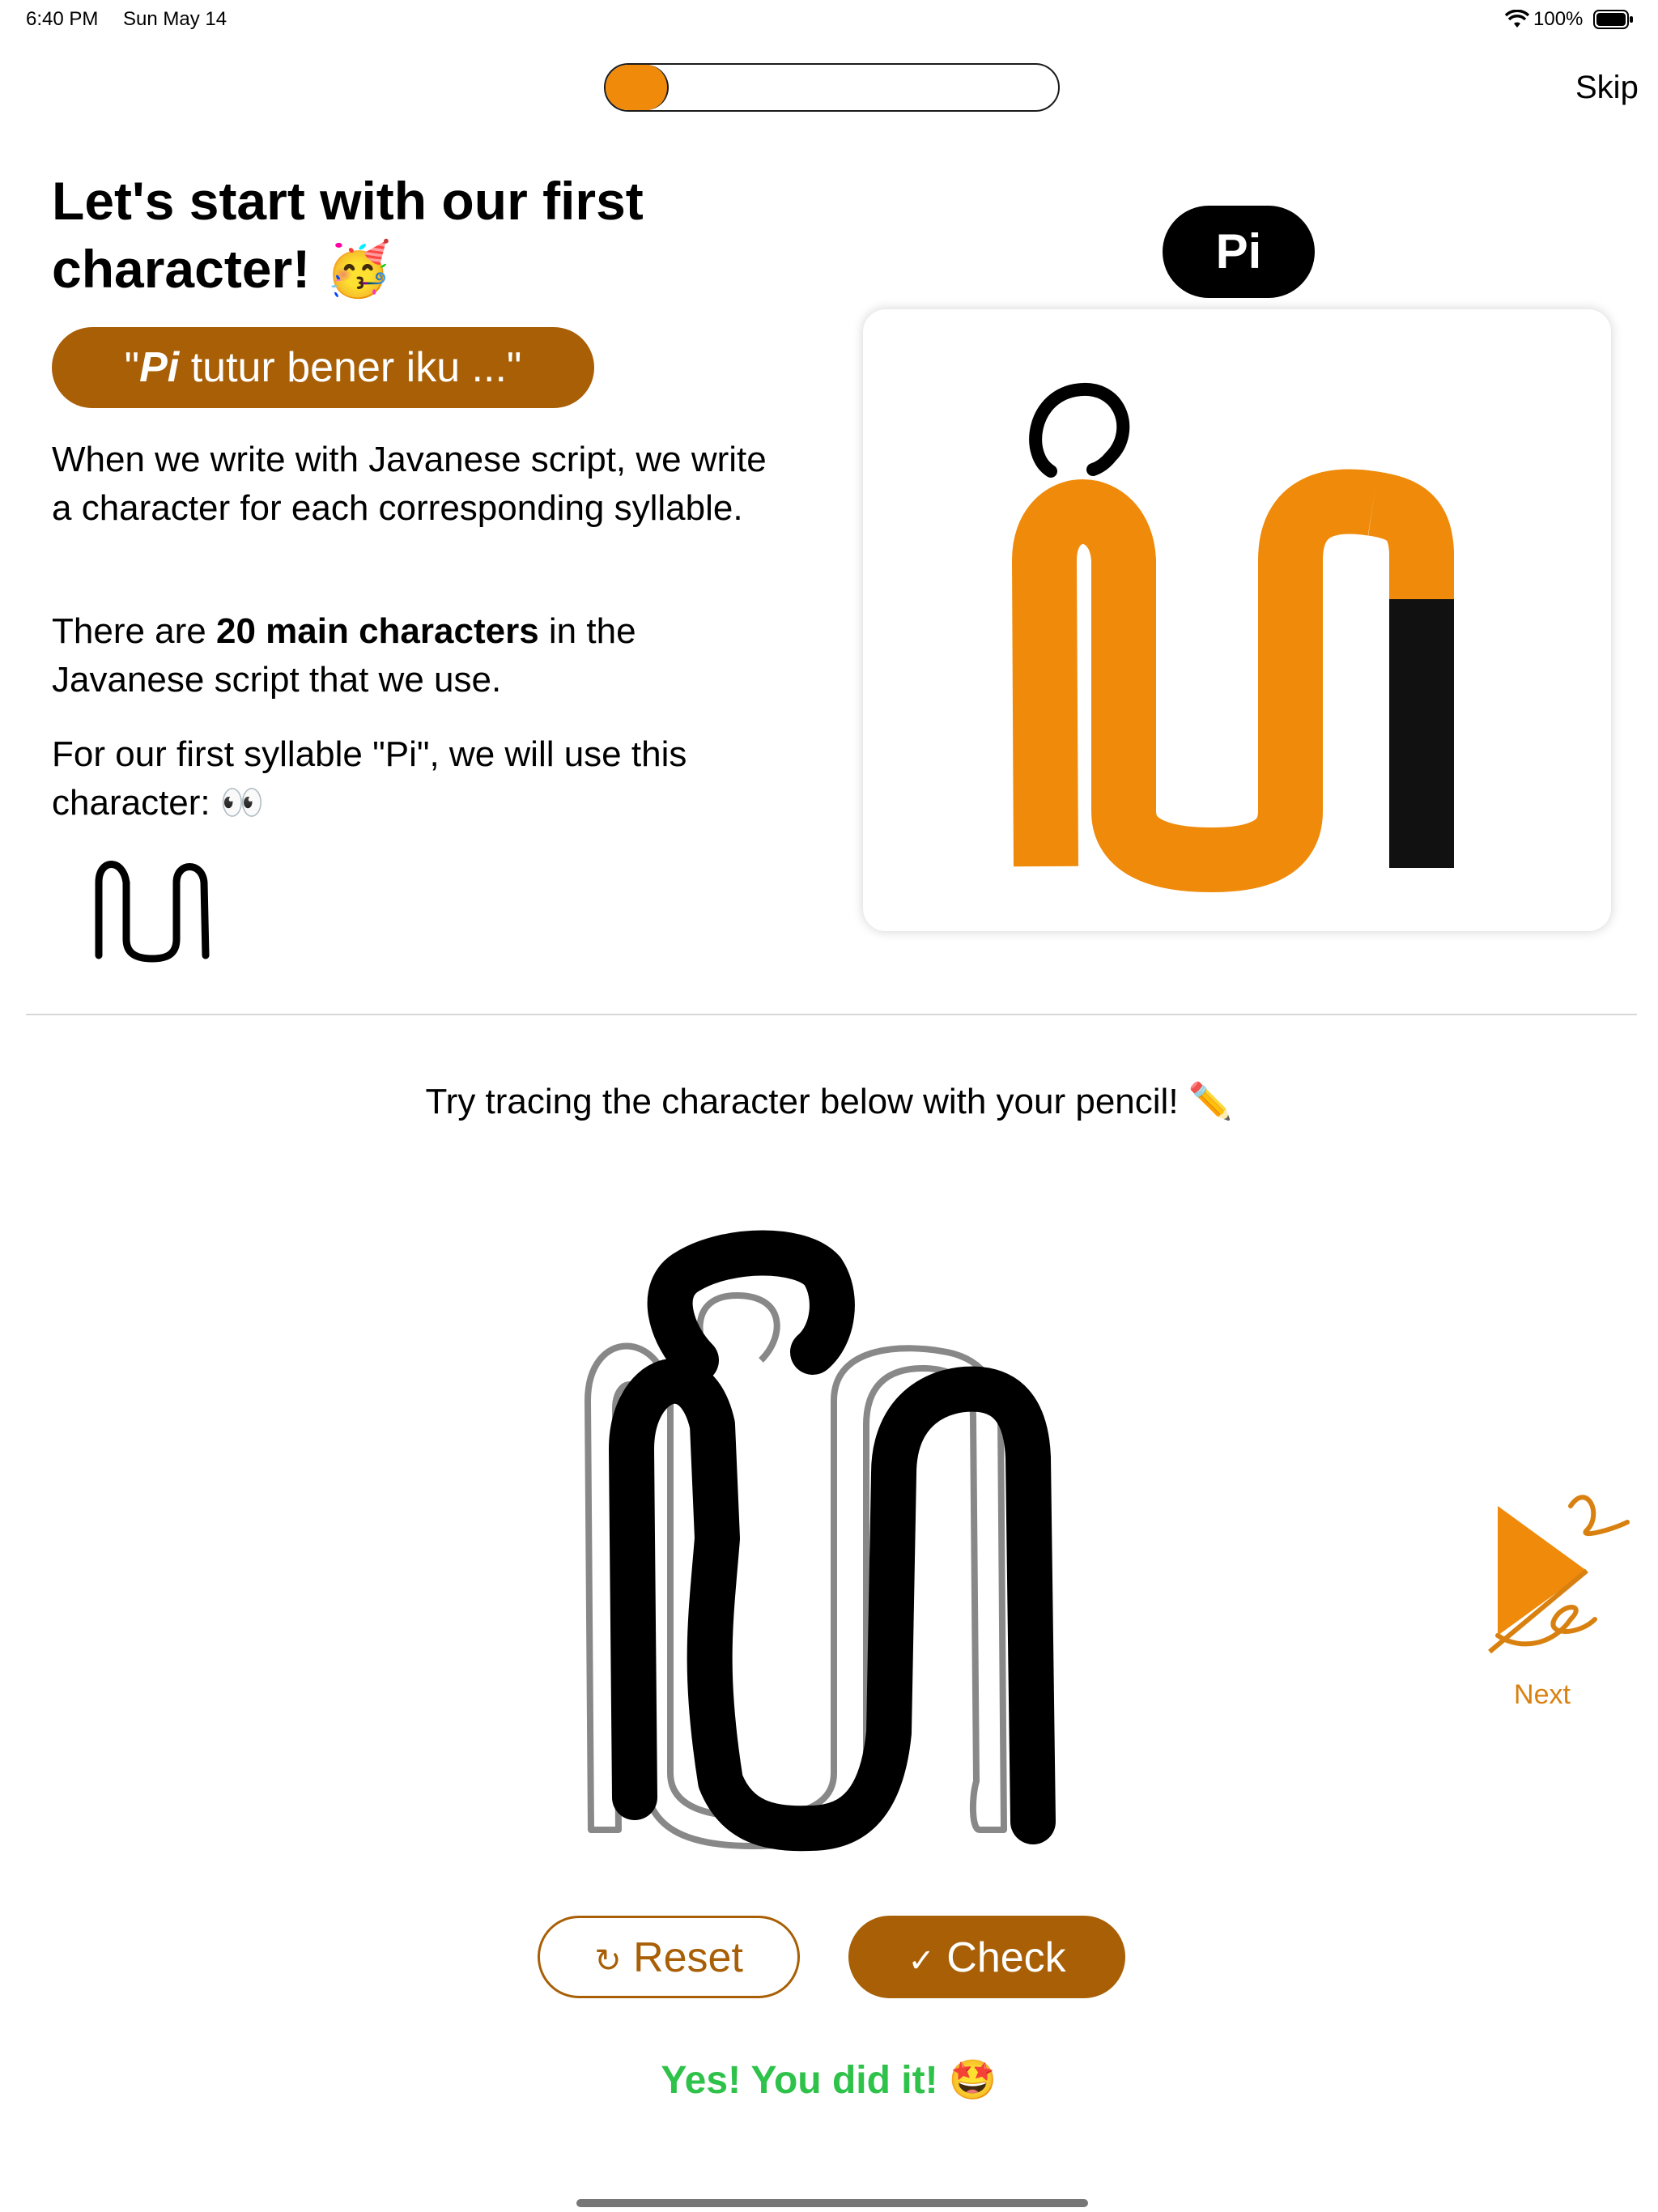 The width and height of the screenshot is (1658, 2212). What do you see at coordinates (175, 19) in the screenshot?
I see `status-date: Sun May 14` at bounding box center [175, 19].